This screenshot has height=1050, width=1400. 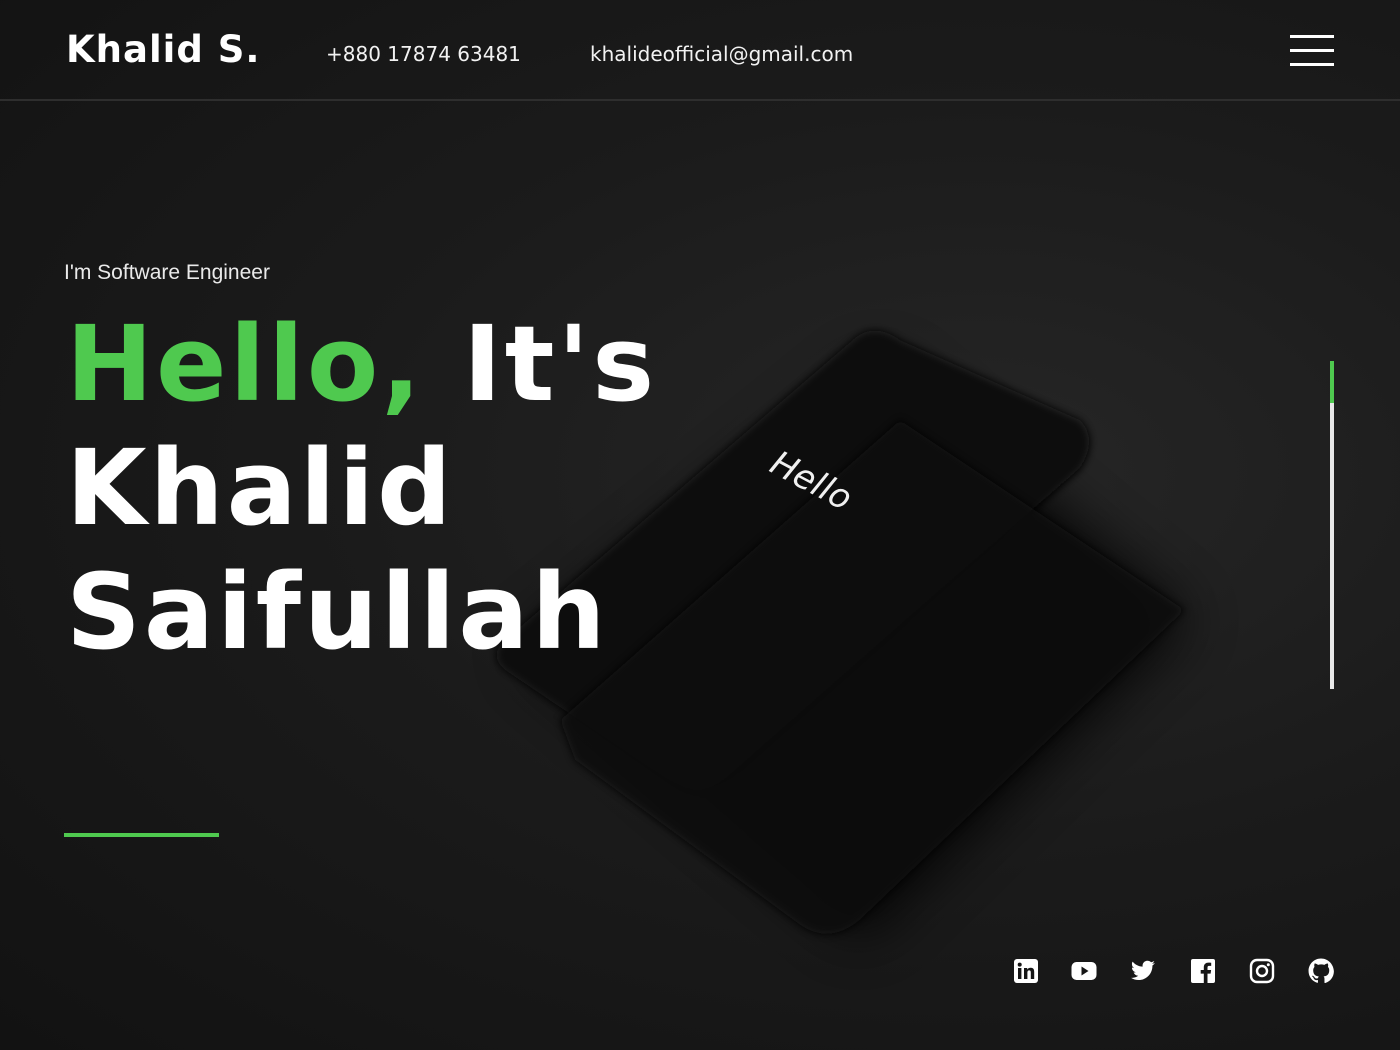 I want to click on instagram-icon, so click(x=1262, y=971).